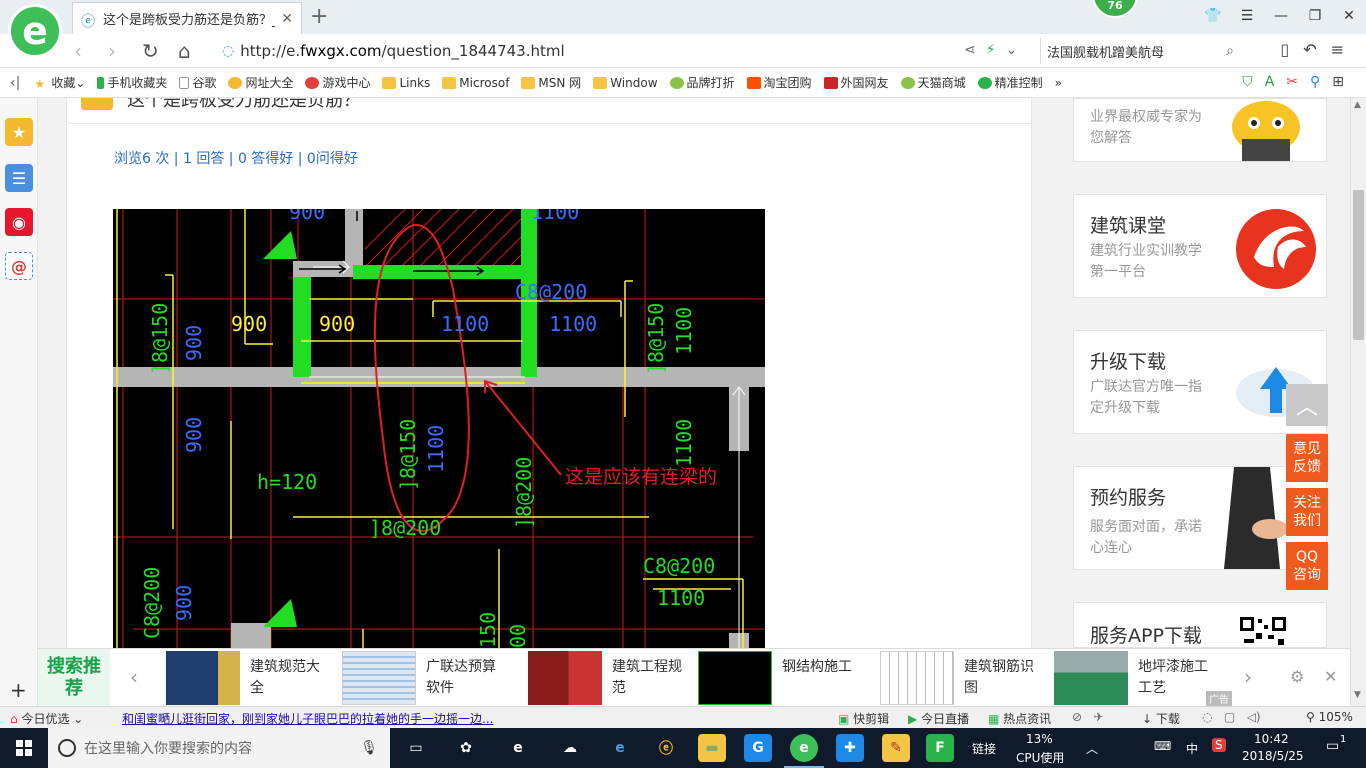 The height and width of the screenshot is (768, 1366). Describe the element at coordinates (369, 748) in the screenshot. I see `microphone-icon: 🎙` at that location.